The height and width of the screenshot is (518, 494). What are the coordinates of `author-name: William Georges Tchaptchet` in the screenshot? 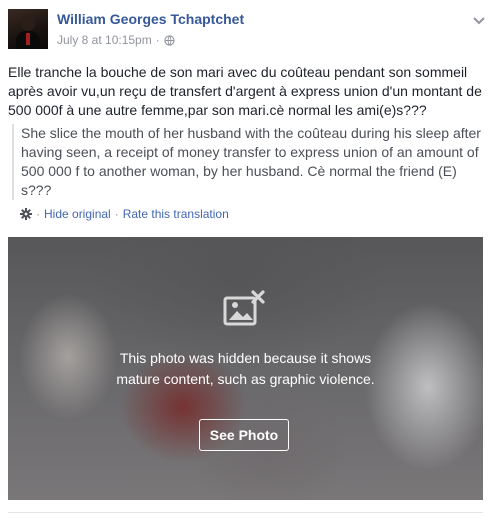 It's located at (150, 19).